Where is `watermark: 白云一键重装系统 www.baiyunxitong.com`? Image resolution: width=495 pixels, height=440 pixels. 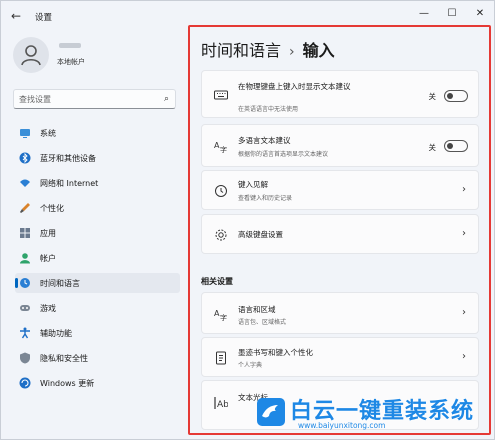
watermark: 白云一键重装系统 www.baiyunxitong.com is located at coordinates (373, 413).